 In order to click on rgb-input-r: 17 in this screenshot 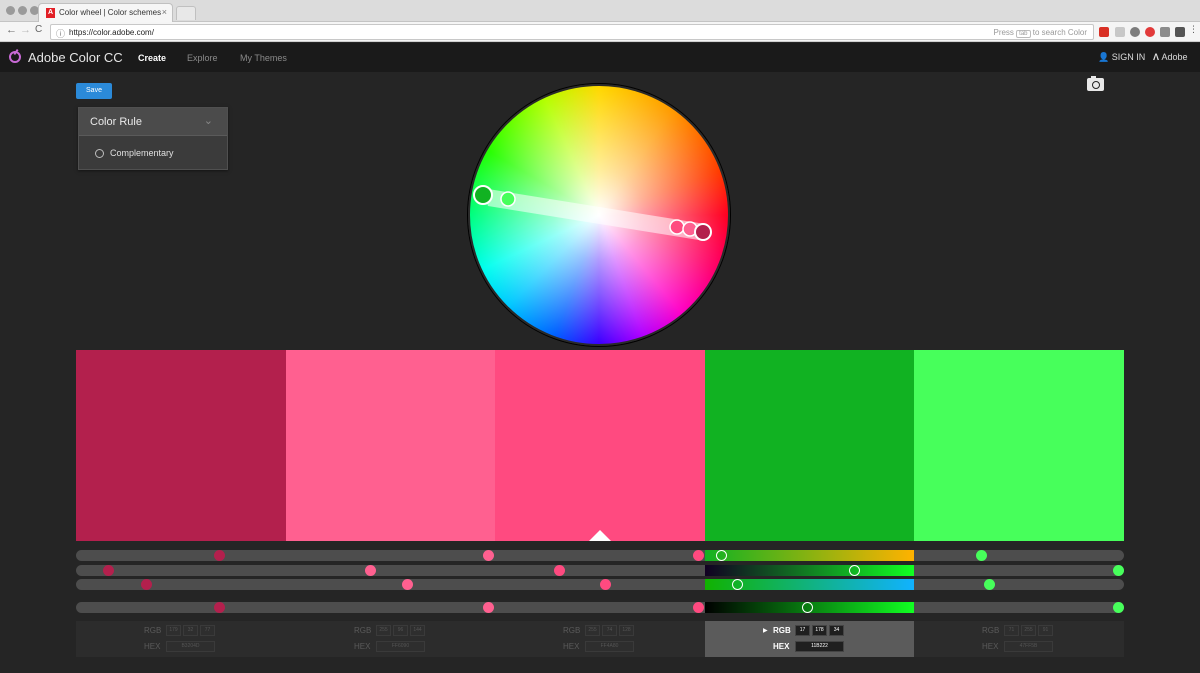, I will do `click(802, 630)`.